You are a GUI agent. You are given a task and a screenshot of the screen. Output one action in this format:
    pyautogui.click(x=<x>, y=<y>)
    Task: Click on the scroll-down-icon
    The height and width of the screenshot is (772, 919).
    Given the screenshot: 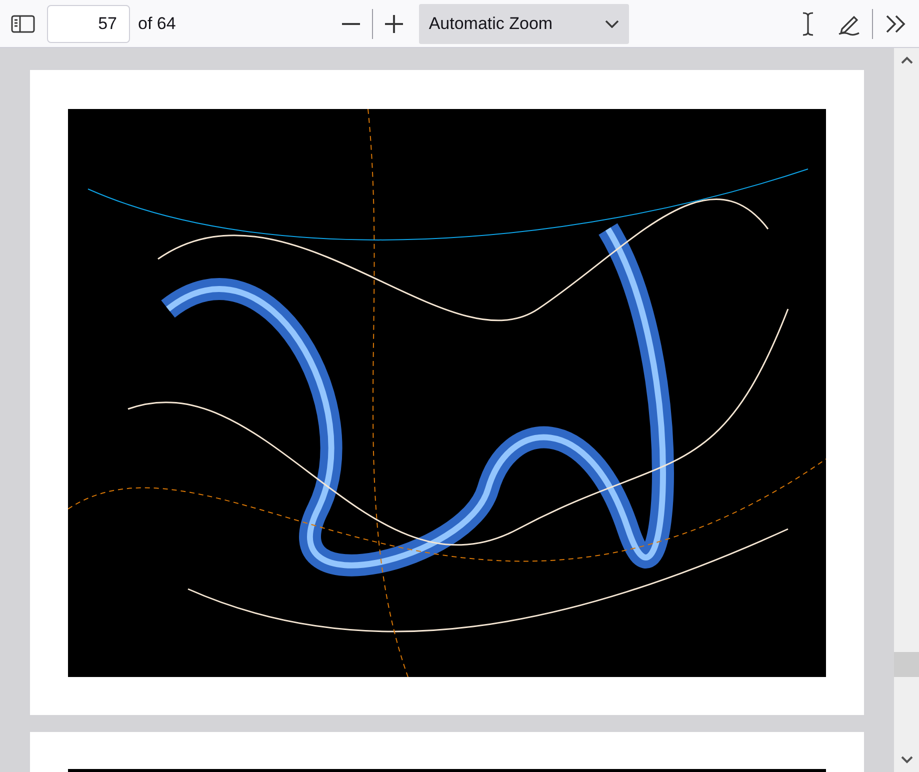 What is the action you would take?
    pyautogui.click(x=906, y=760)
    